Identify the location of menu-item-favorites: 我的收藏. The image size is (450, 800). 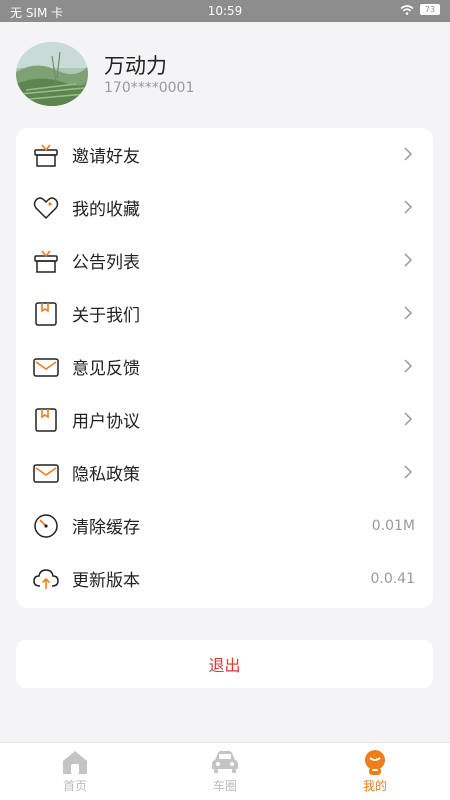
(224, 207).